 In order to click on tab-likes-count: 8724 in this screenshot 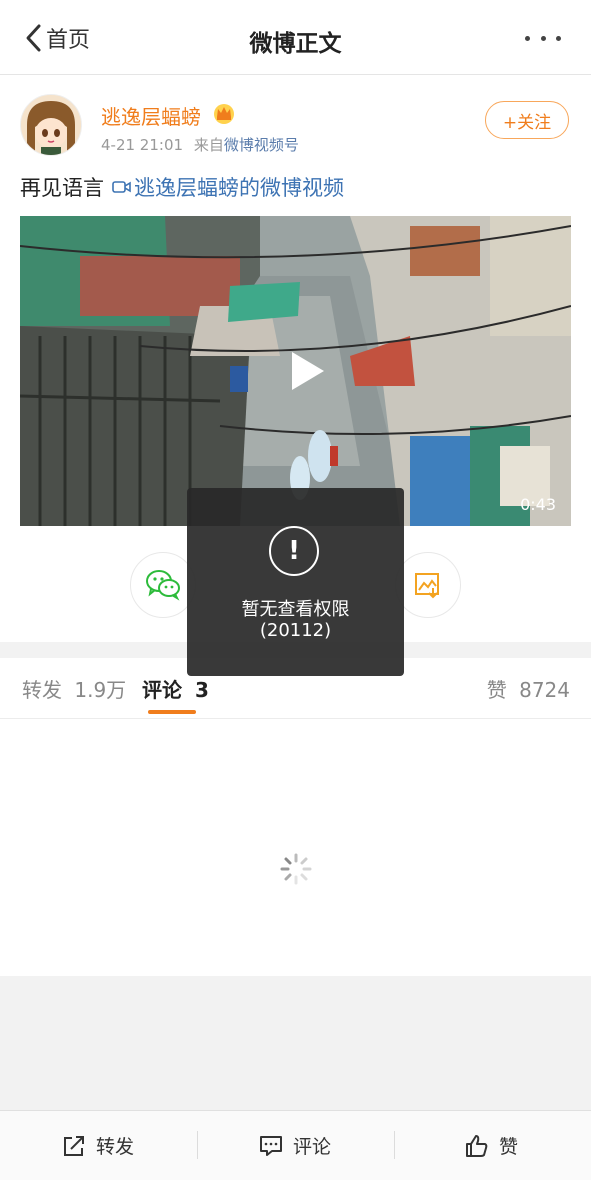, I will do `click(544, 690)`.